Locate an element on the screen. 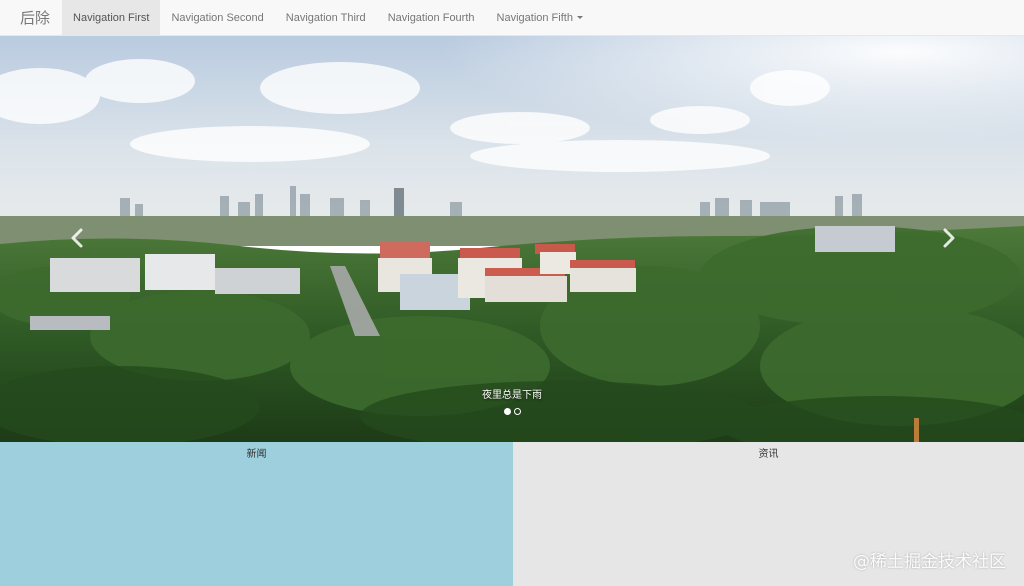 This screenshot has height=586, width=1024. carousel-prev-control is located at coordinates (78, 238).